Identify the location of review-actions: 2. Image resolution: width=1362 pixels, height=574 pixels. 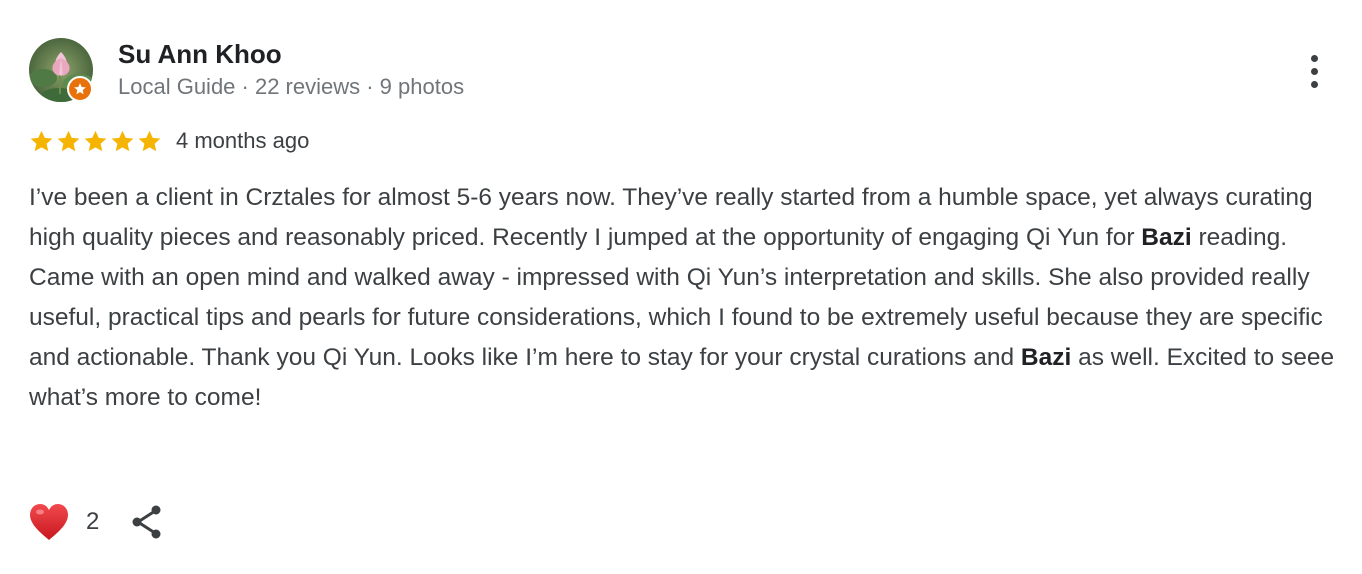
(97, 522).